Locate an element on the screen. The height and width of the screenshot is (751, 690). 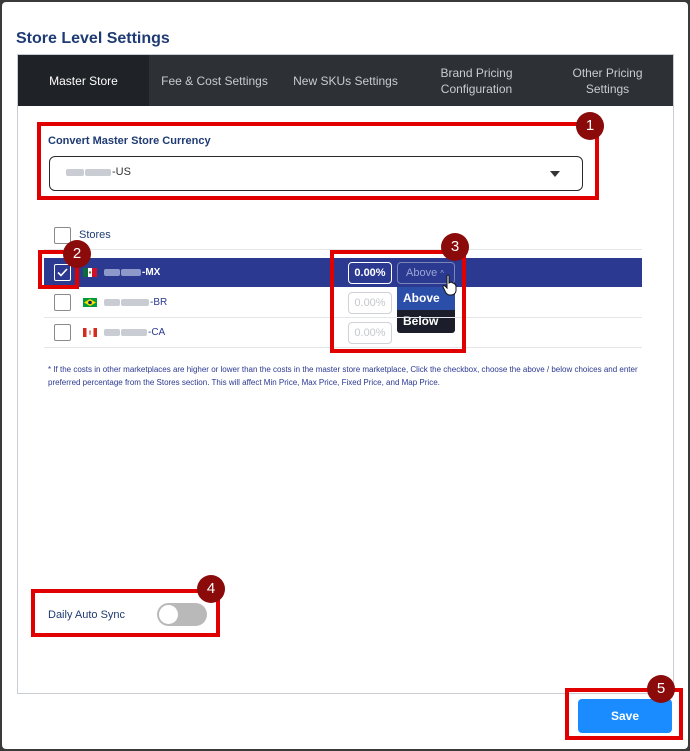
brazil-flag-icon is located at coordinates (90, 302).